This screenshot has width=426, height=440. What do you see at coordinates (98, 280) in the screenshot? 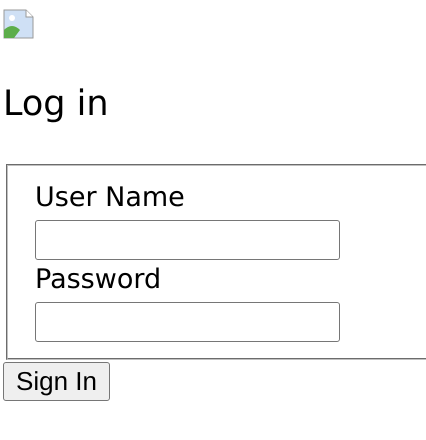
I see `field-label: Password` at bounding box center [98, 280].